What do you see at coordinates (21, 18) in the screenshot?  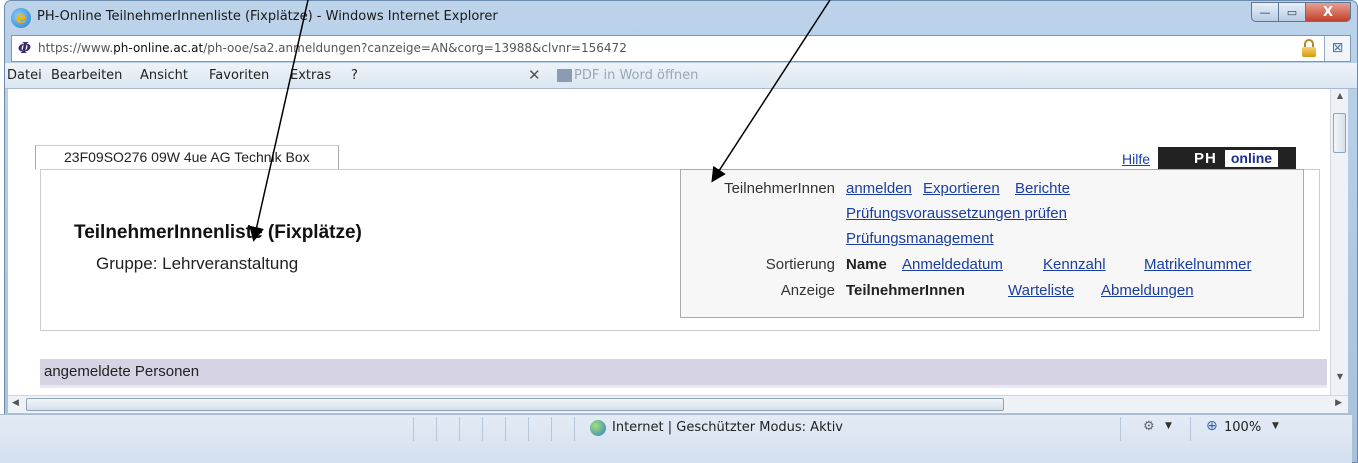 I see `internet-explorer-icon: e` at bounding box center [21, 18].